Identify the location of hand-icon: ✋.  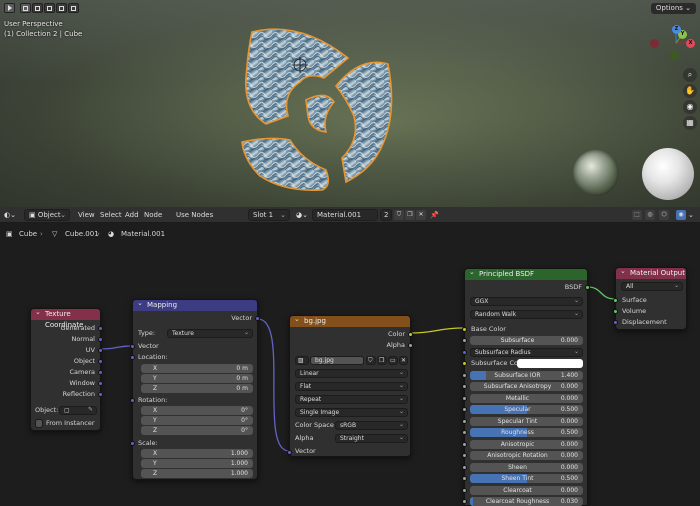
(690, 91).